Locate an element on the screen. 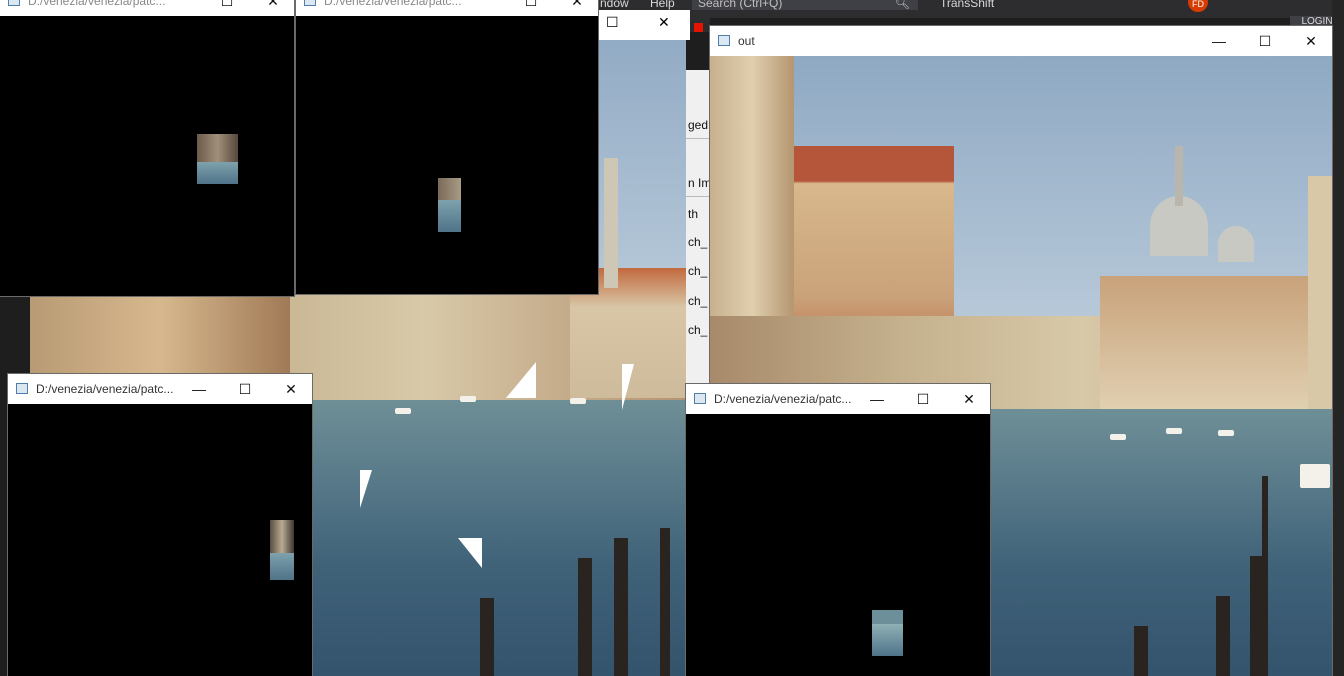  menu-help: Help is located at coordinates (662, 5).